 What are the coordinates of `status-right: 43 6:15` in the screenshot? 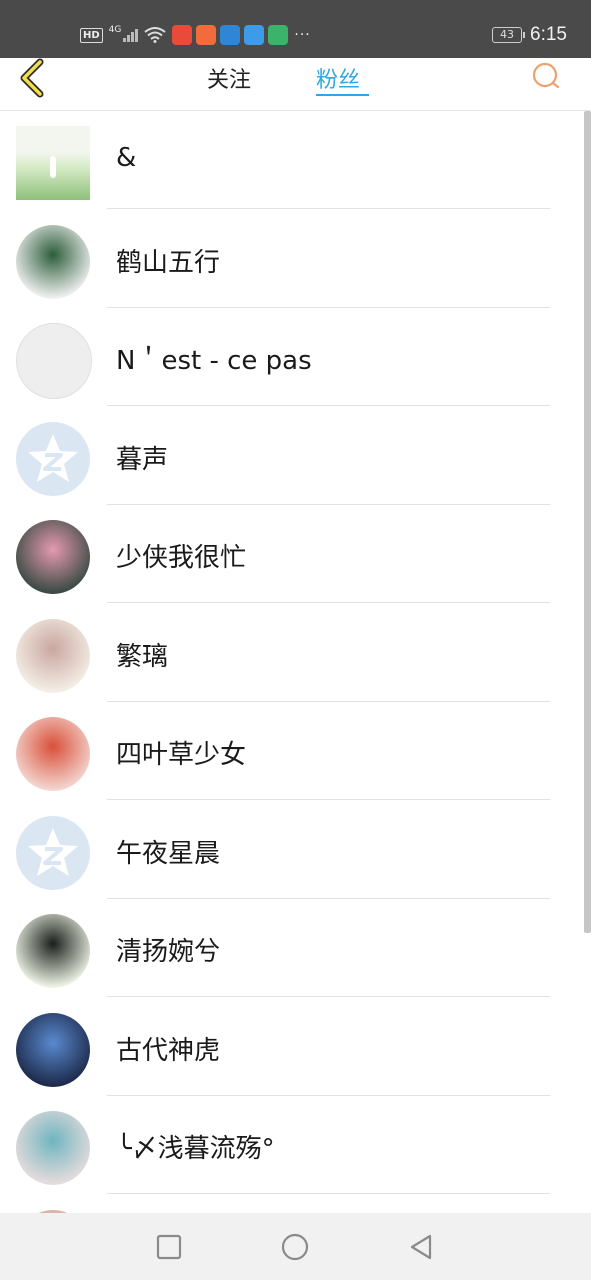 It's located at (529, 35).